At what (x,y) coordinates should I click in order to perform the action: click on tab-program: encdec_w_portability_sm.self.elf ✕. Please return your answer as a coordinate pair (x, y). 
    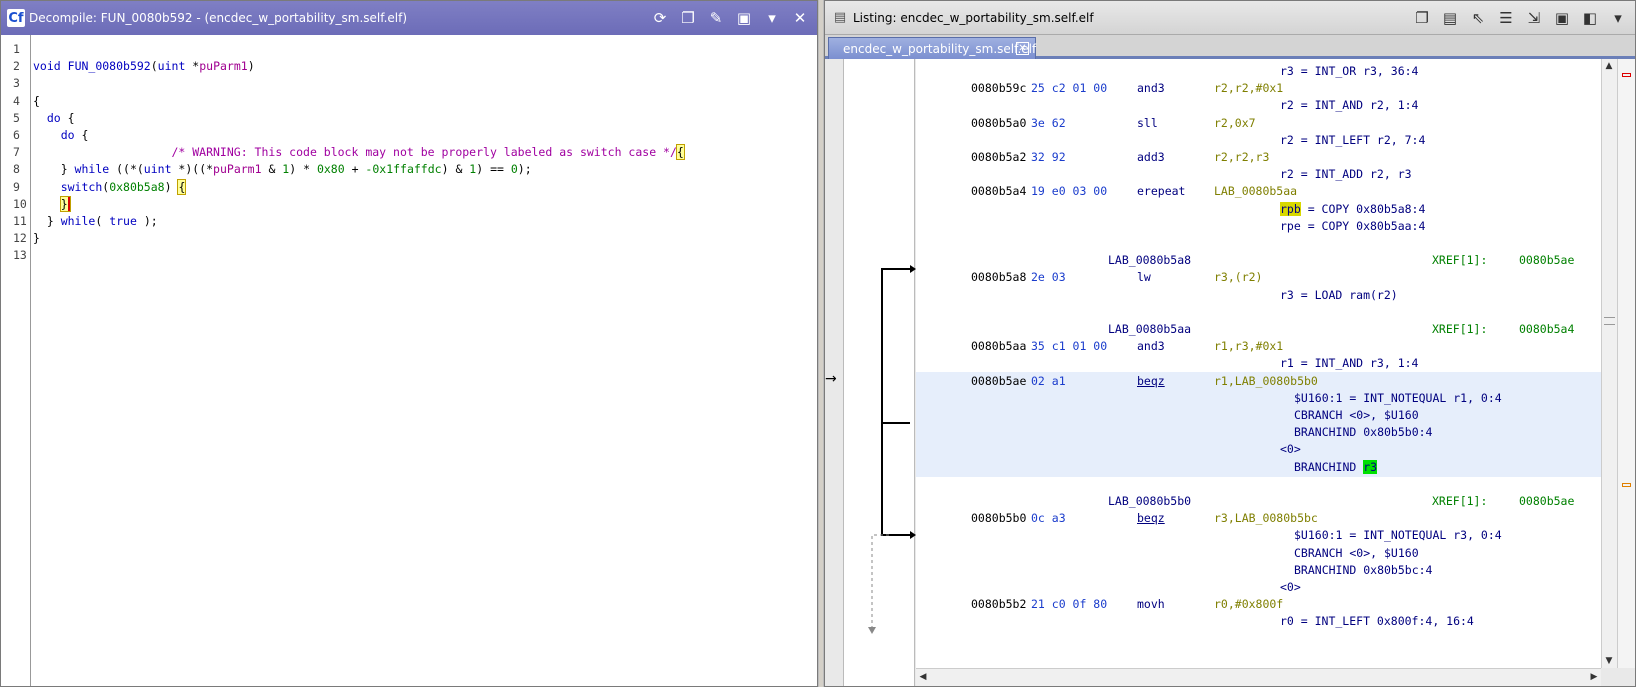
    Looking at the image, I should click on (932, 48).